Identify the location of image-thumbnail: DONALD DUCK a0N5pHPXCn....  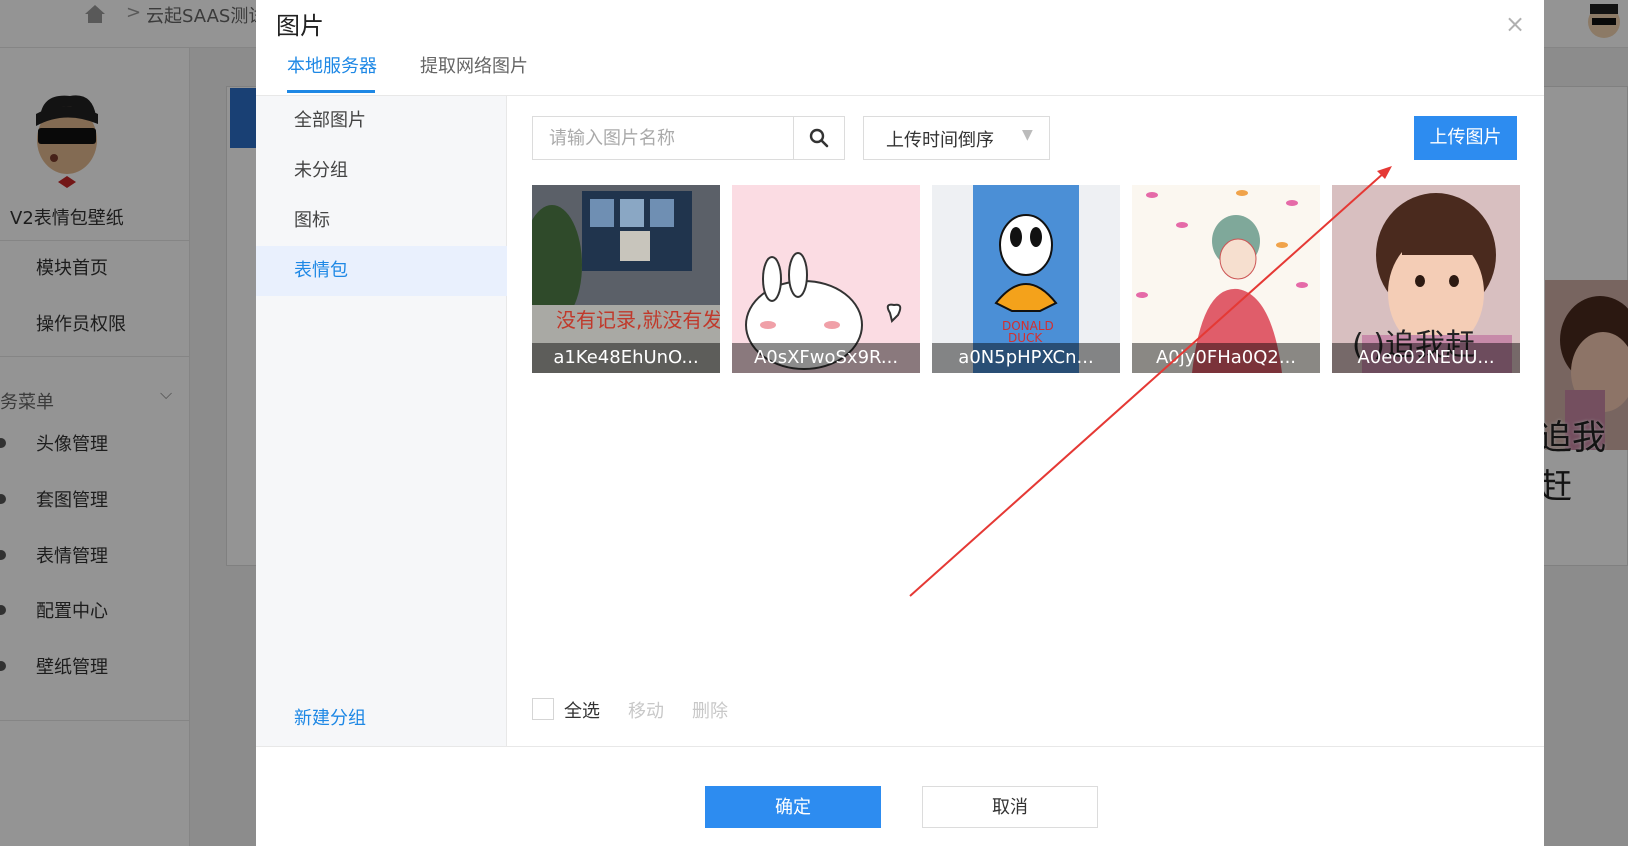
(1026, 279).